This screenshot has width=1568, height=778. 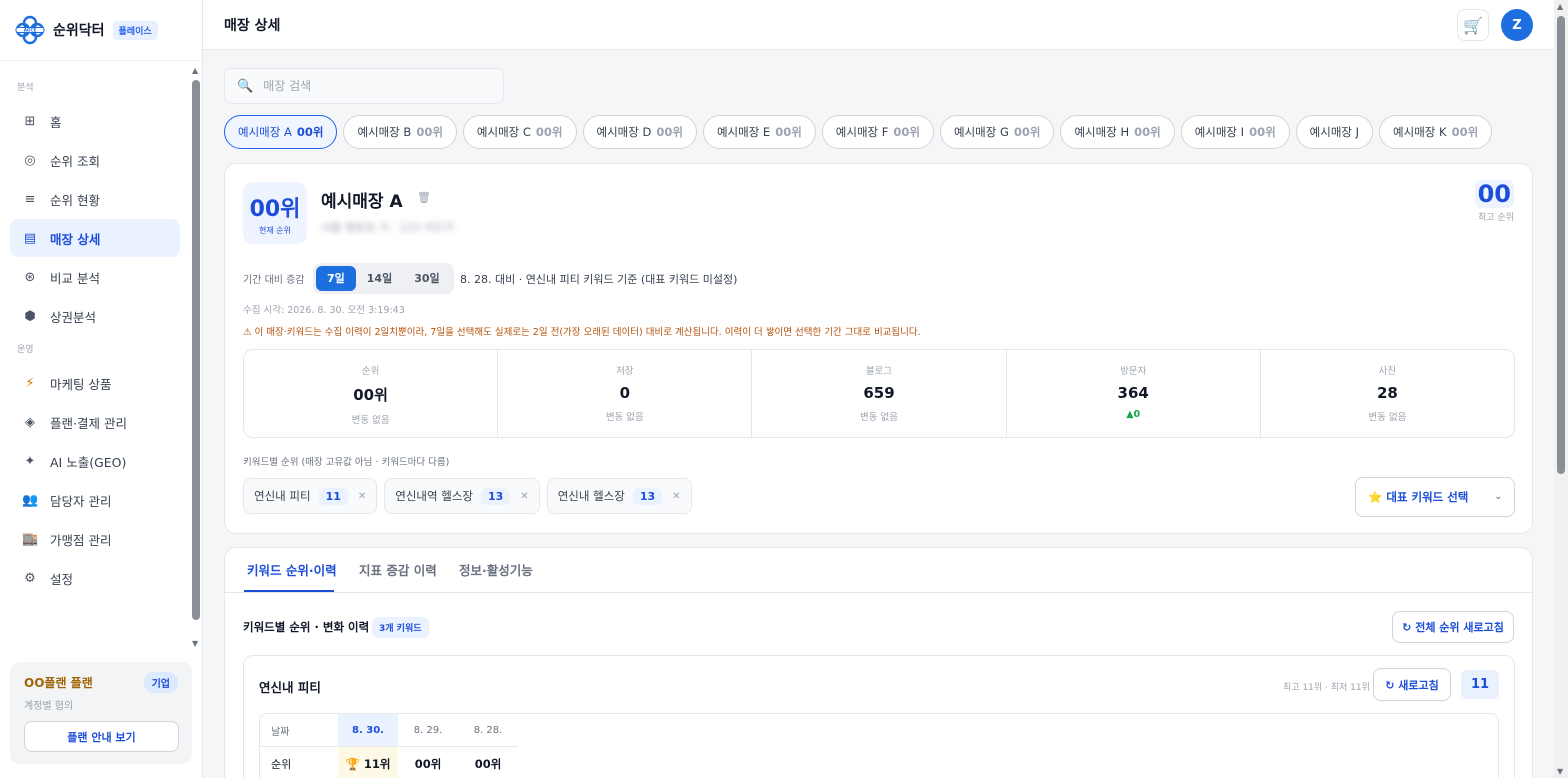 I want to click on store-chip: 예시매장 D 00위, so click(x=639, y=132).